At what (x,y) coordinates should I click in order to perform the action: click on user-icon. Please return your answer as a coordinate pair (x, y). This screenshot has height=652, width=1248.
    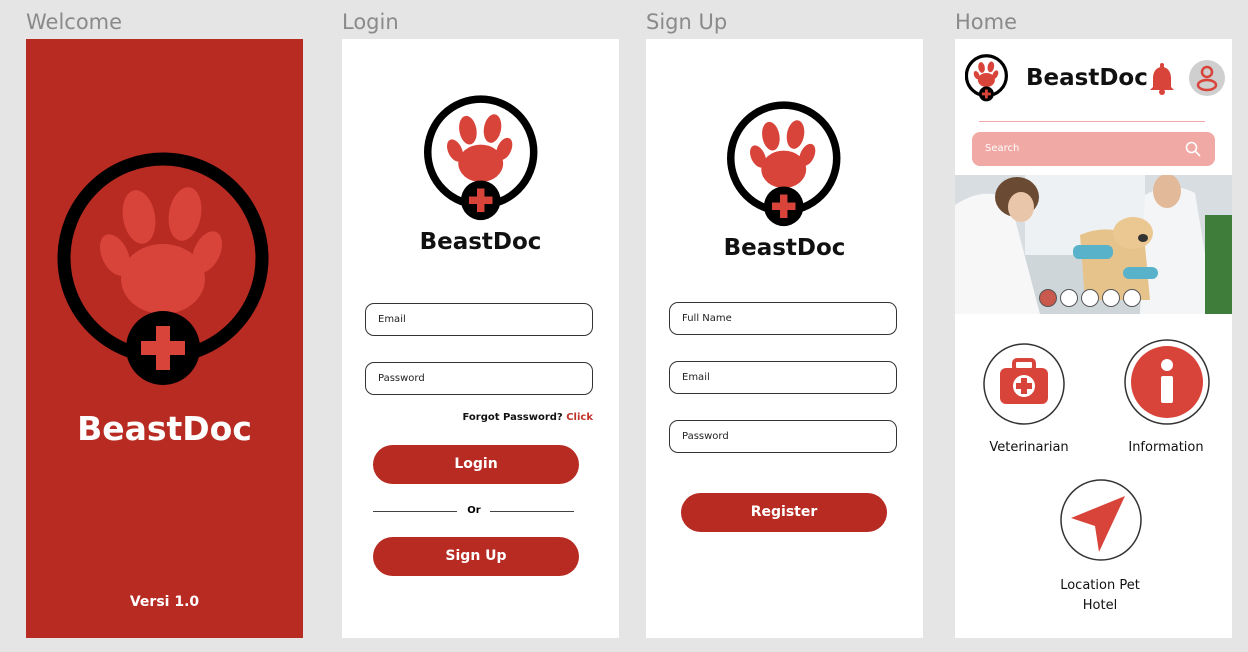
    Looking at the image, I should click on (1207, 78).